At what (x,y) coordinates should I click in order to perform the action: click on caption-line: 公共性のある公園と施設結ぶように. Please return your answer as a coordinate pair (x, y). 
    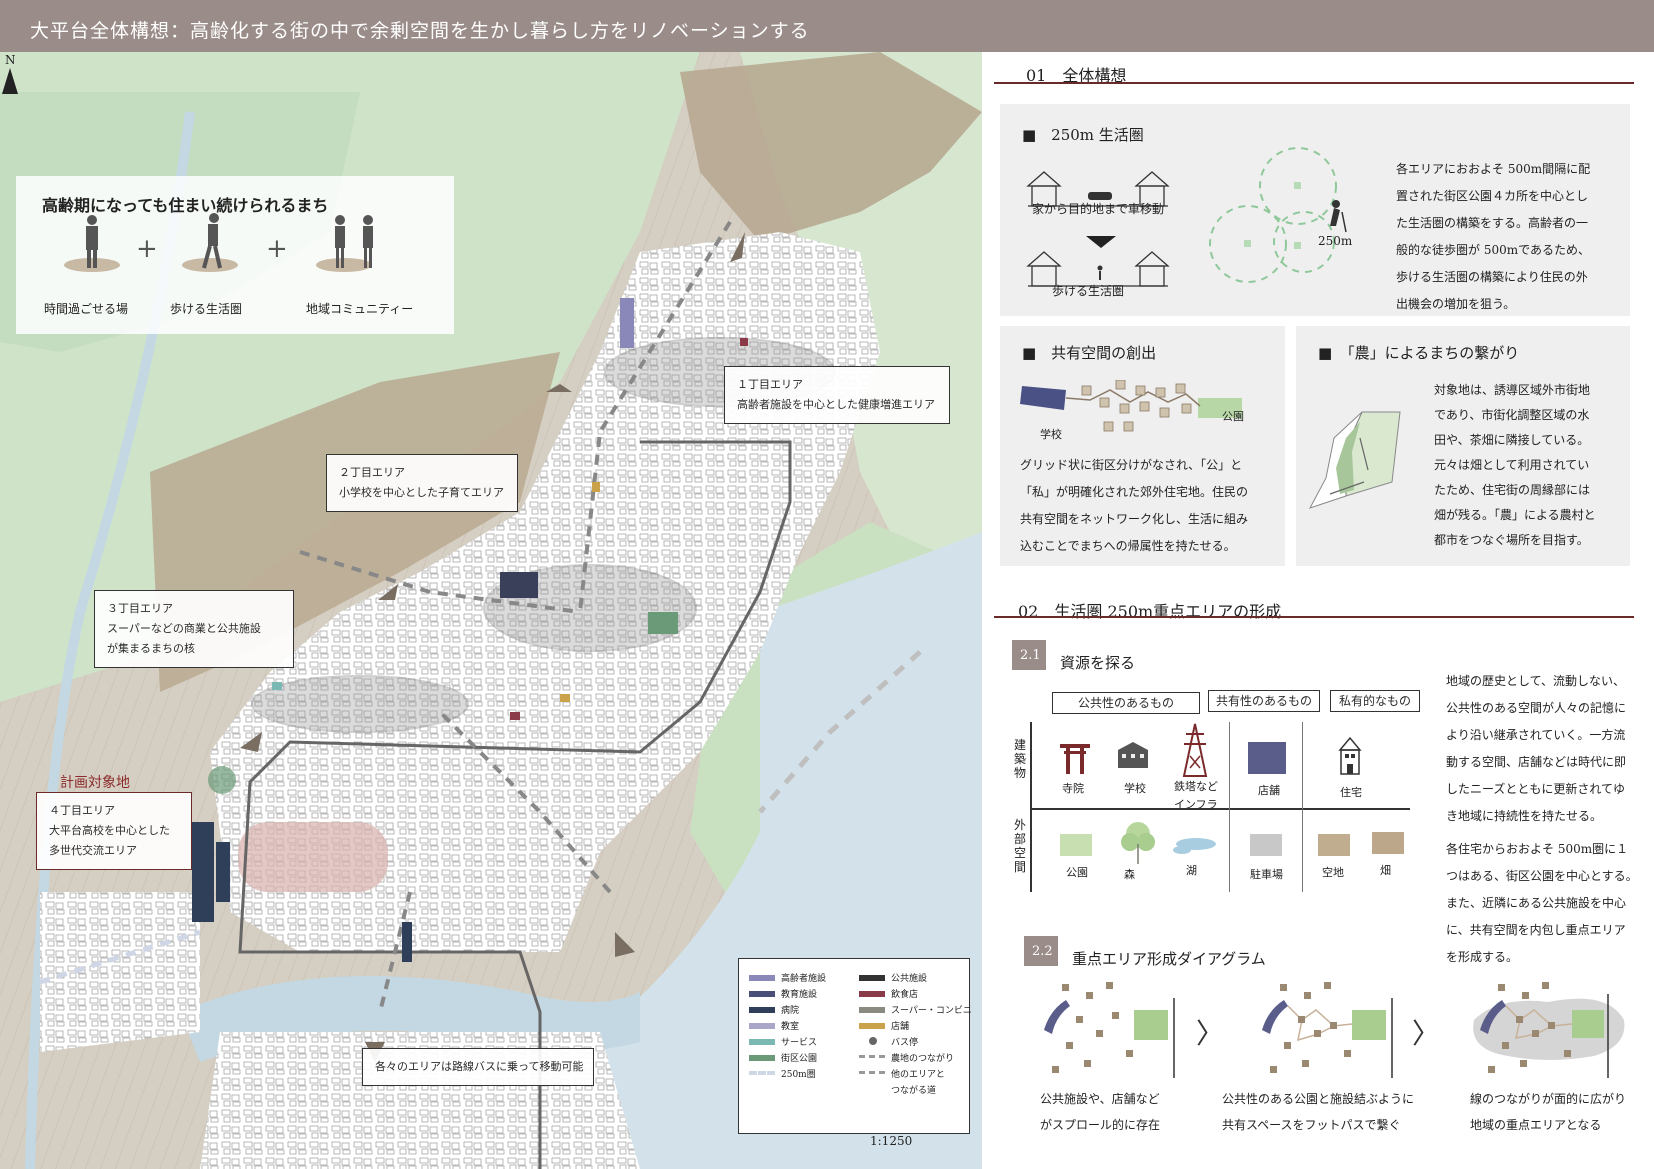
    Looking at the image, I should click on (1318, 1099).